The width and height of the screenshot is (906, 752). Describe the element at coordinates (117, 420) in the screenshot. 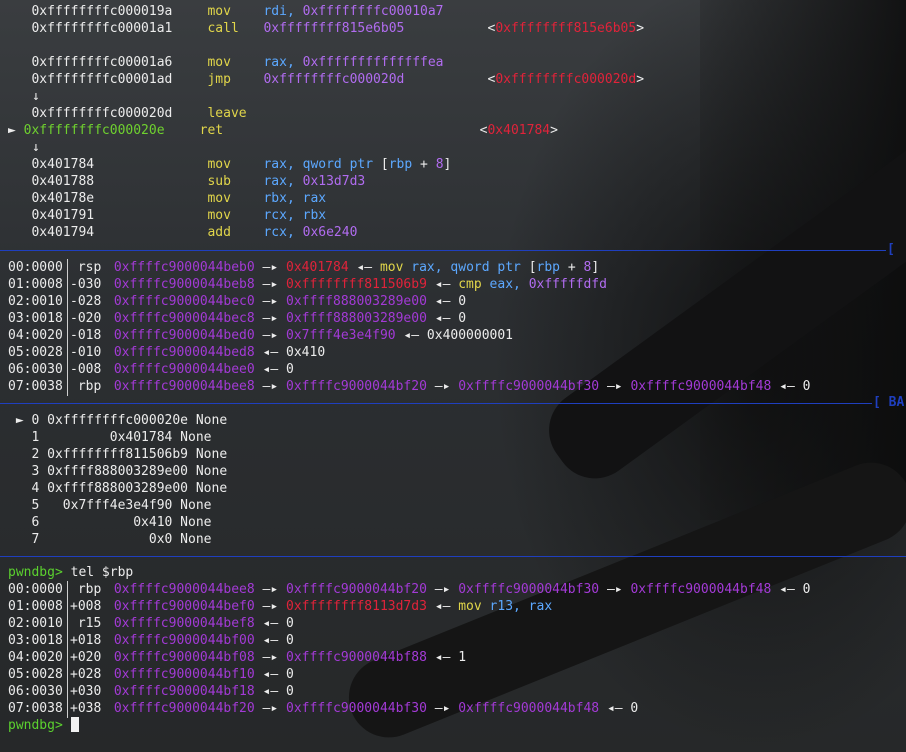

I see `backtrace-frame: ► 0 0xffffffffc000020e None` at that location.